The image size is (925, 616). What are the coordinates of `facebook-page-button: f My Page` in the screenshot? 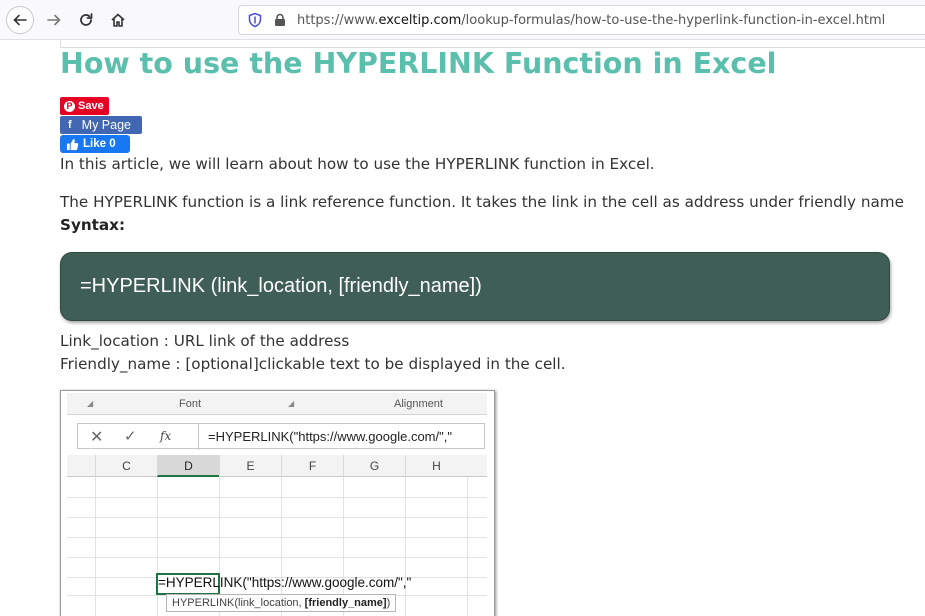 It's located at (101, 125).